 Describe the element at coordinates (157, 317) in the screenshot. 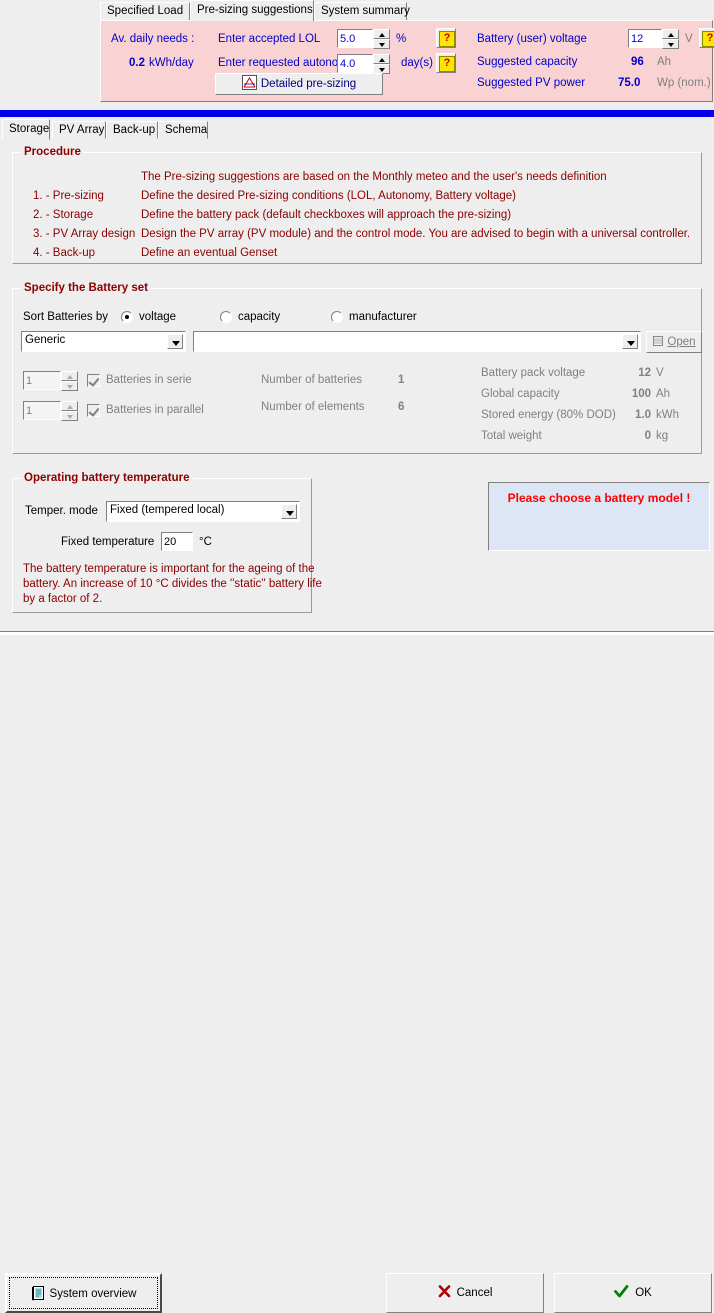

I see `radio-sort-voltage-label: voltage` at that location.